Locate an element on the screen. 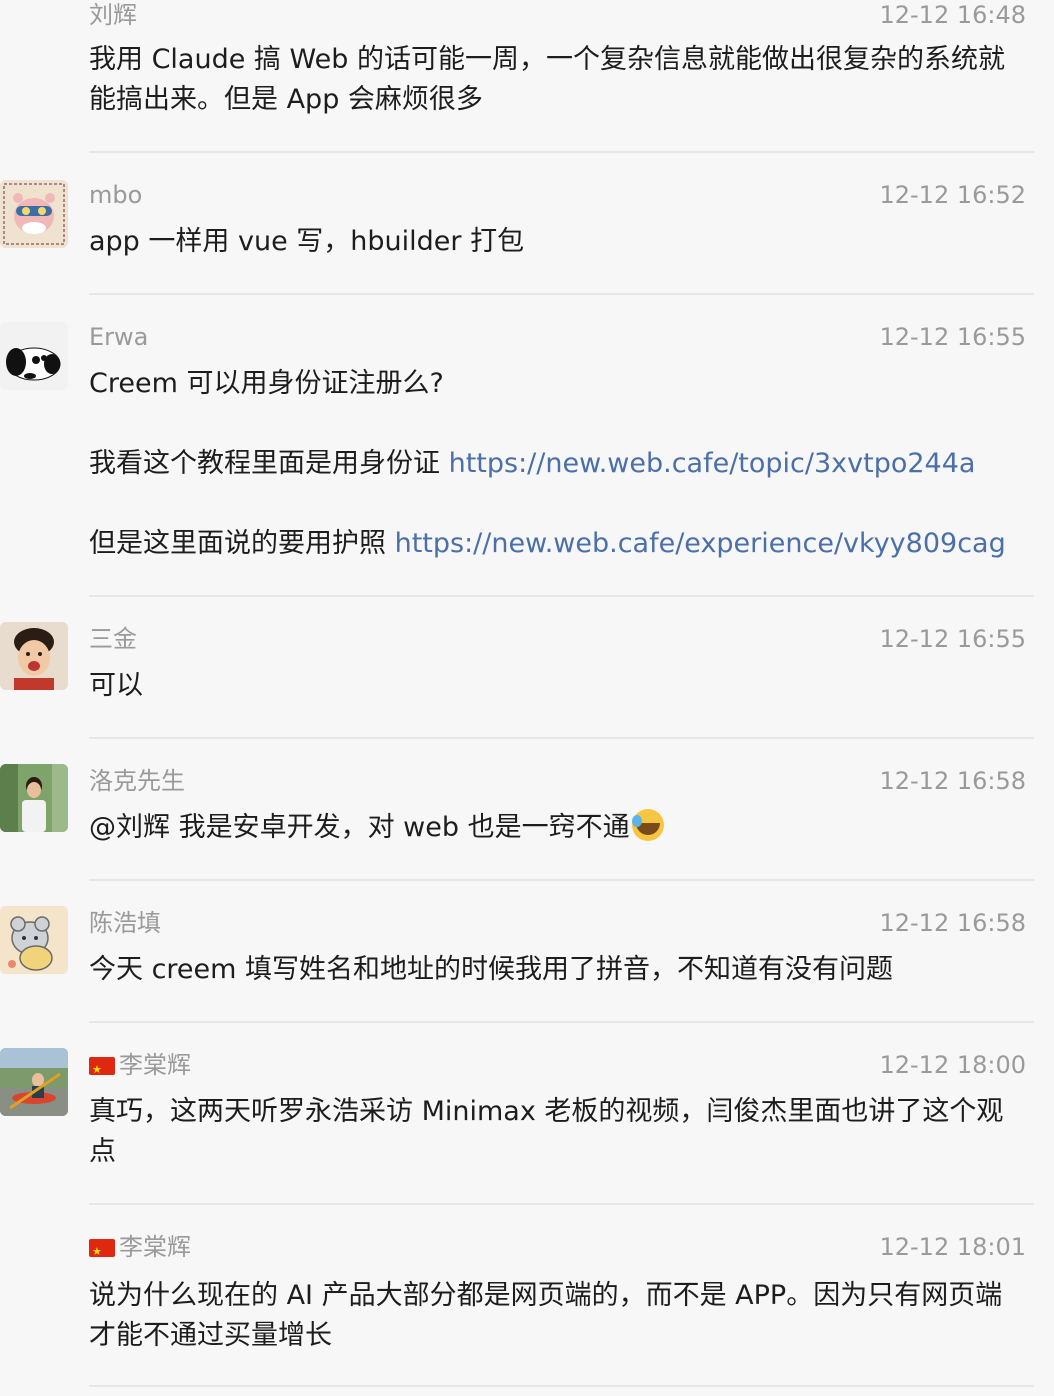 This screenshot has height=1396, width=1054. message-timestamp: 12-12 18:01 is located at coordinates (952, 1247).